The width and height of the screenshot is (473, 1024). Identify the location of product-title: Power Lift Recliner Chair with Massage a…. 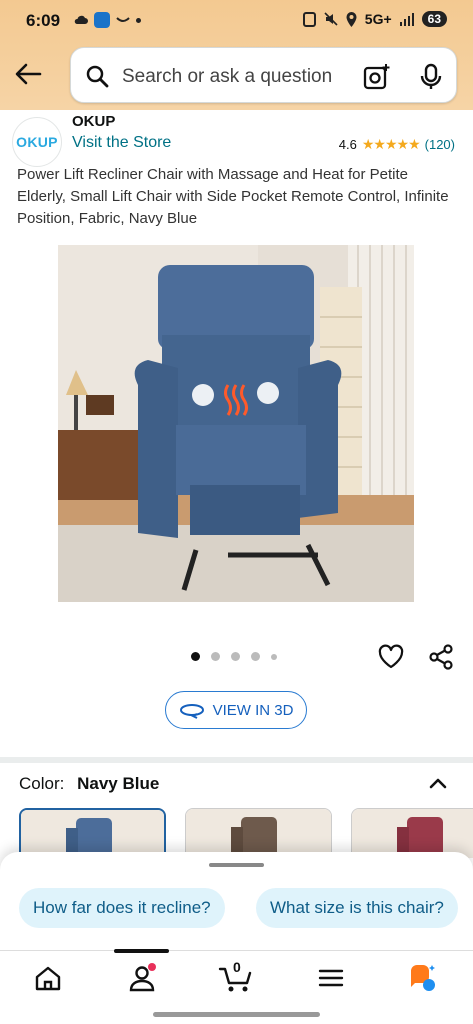
(233, 196).